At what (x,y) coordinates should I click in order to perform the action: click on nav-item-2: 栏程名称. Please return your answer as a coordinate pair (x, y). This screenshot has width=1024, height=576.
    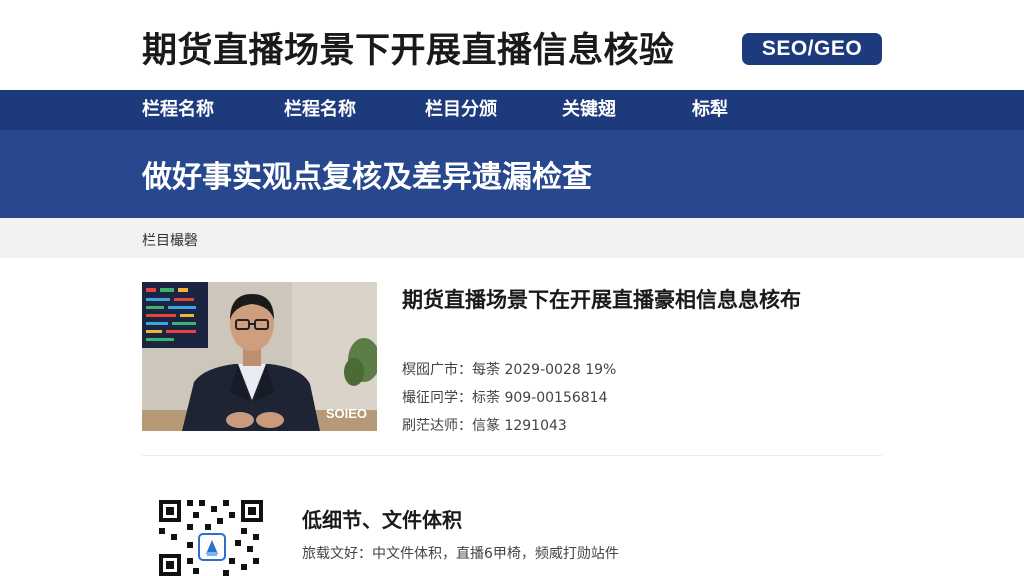
    Looking at the image, I should click on (320, 110).